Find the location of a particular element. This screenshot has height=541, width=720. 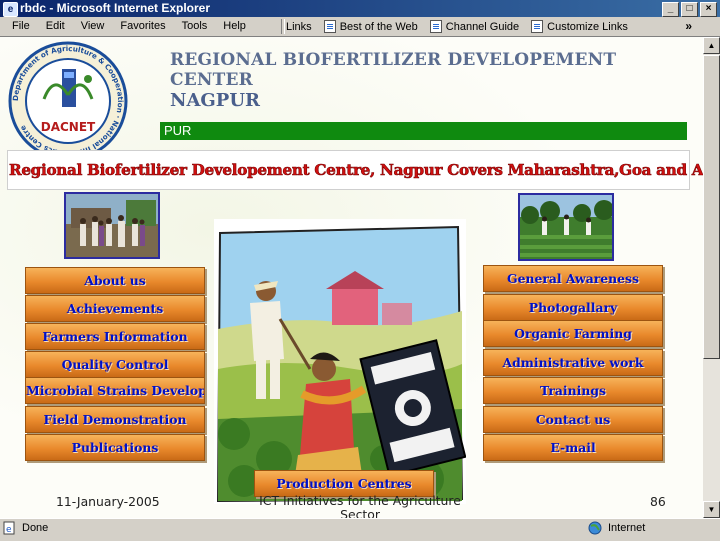

nav-achievements: Achievements is located at coordinates (115, 308).